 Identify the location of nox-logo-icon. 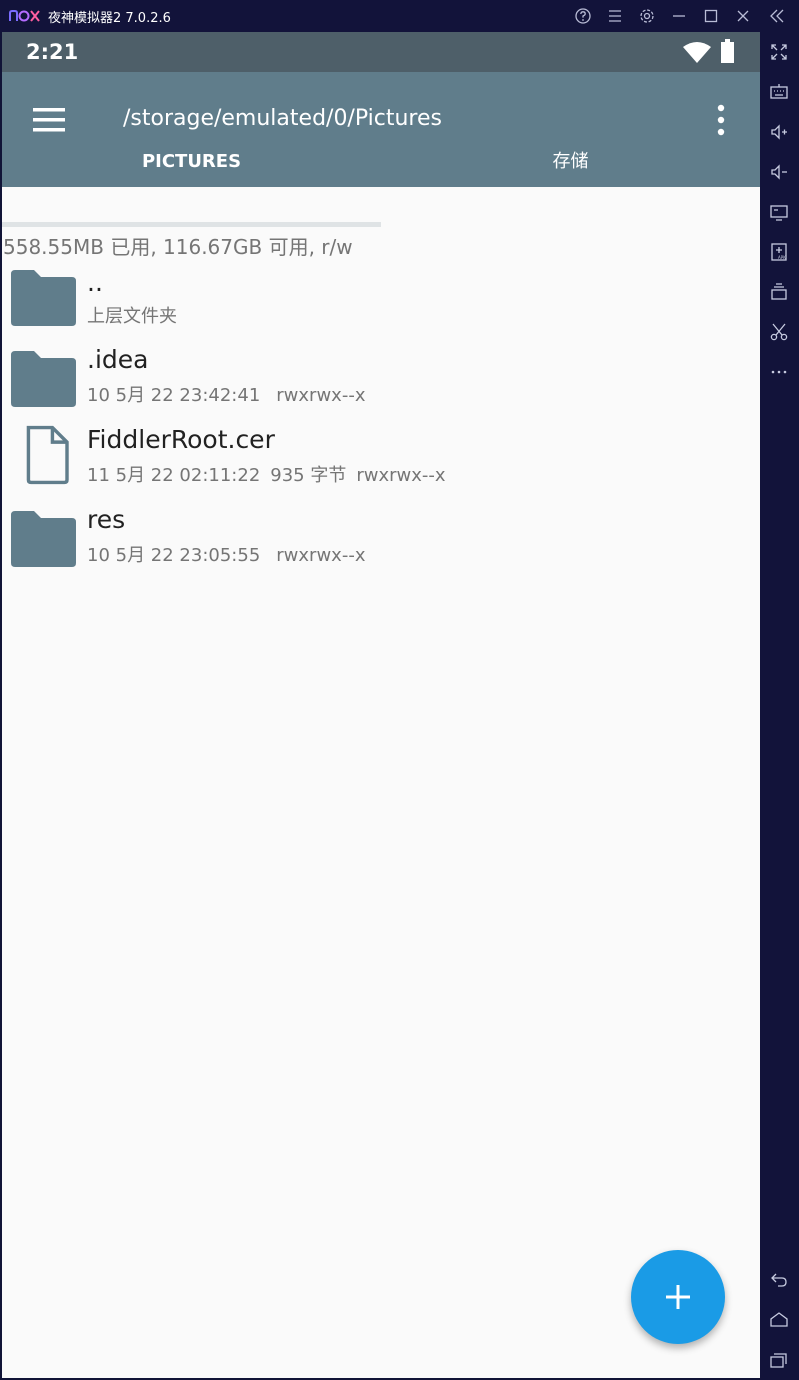
(24, 16).